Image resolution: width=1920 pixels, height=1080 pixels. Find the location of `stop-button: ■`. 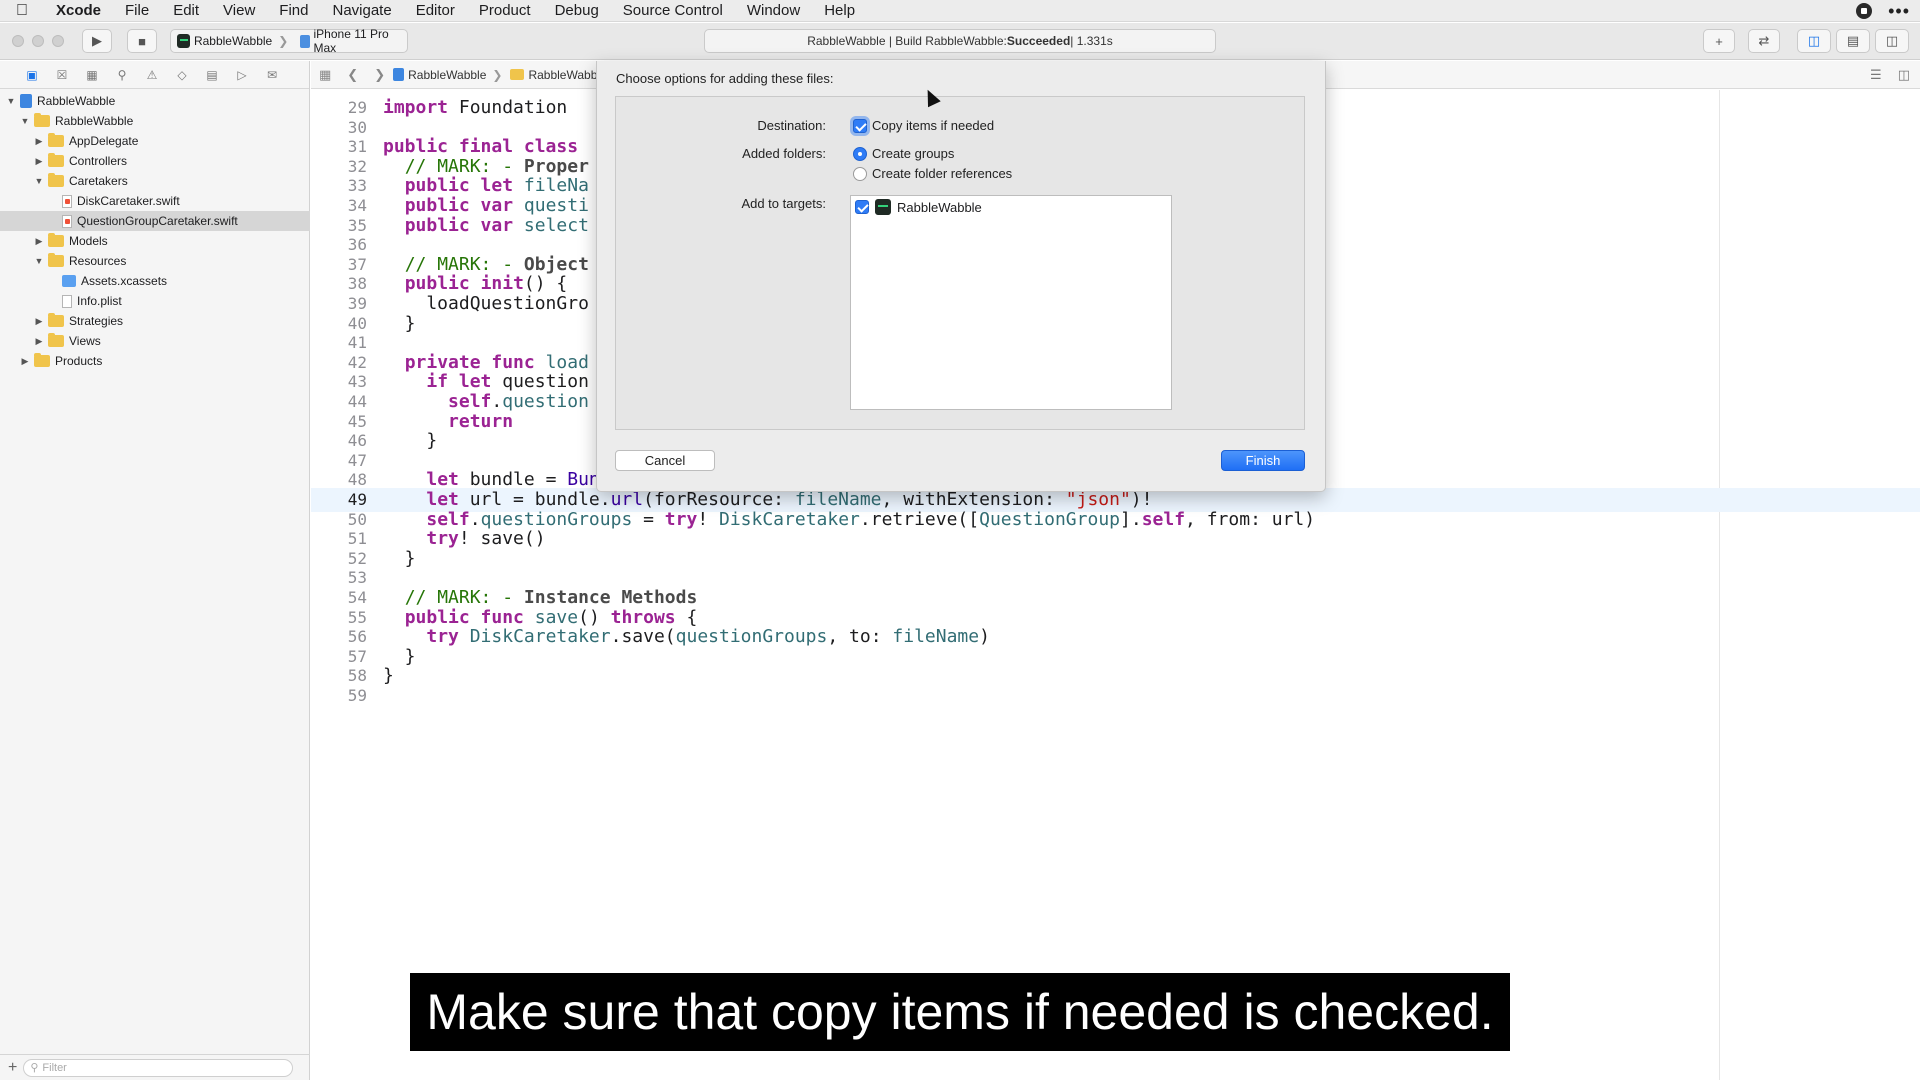

stop-button: ■ is located at coordinates (142, 41).